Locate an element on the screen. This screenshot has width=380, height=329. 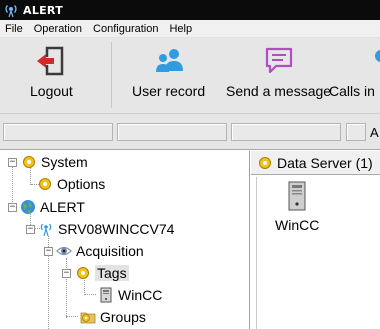
calls-in-label: Calls in is located at coordinates (352, 91).